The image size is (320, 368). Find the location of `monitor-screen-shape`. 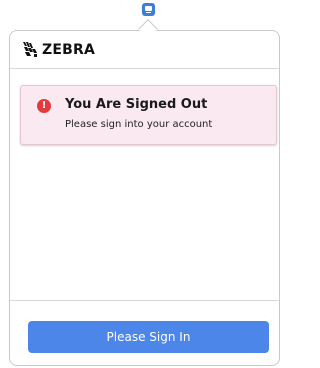

monitor-screen-shape is located at coordinates (148, 8).